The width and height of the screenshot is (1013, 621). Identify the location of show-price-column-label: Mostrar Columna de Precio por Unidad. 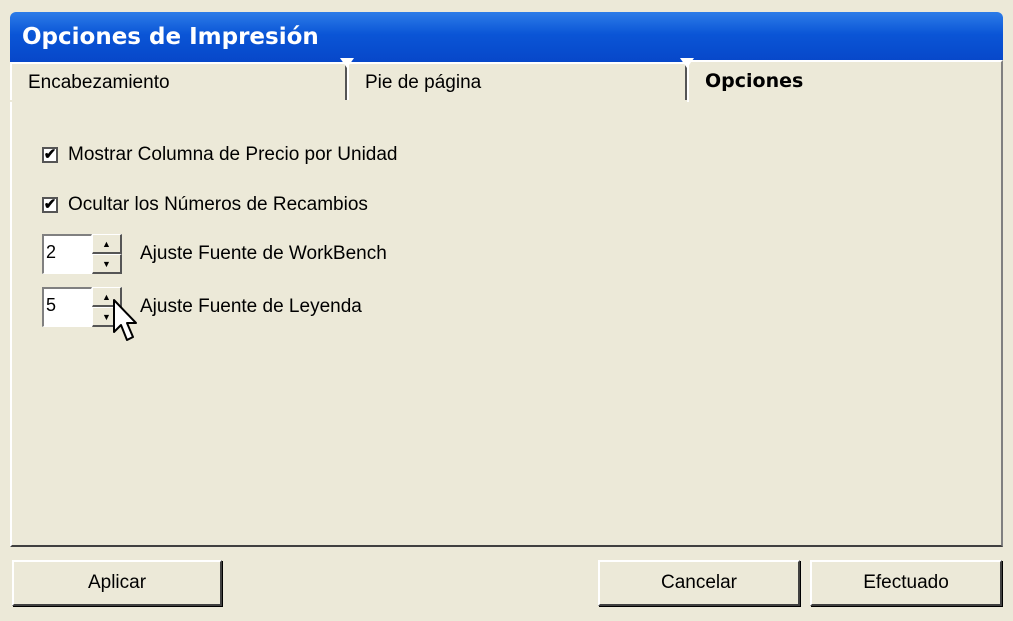
(233, 154).